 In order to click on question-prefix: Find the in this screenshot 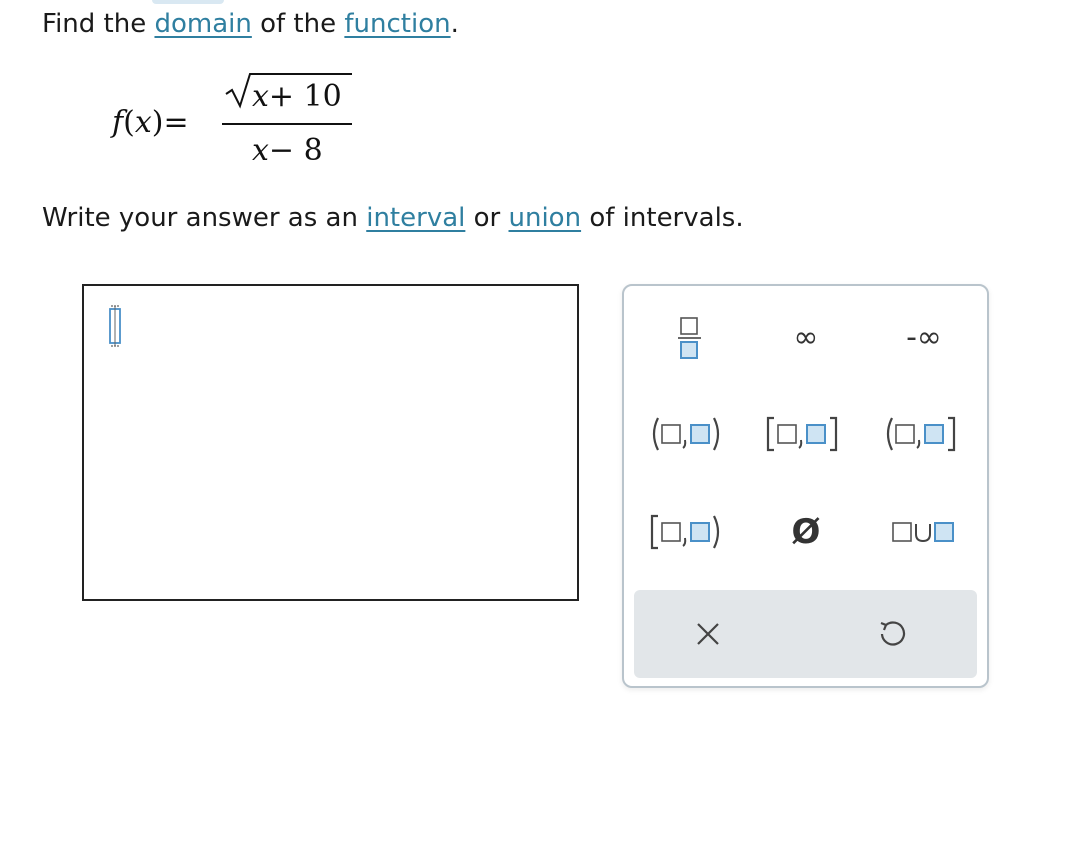, I will do `click(98, 24)`.